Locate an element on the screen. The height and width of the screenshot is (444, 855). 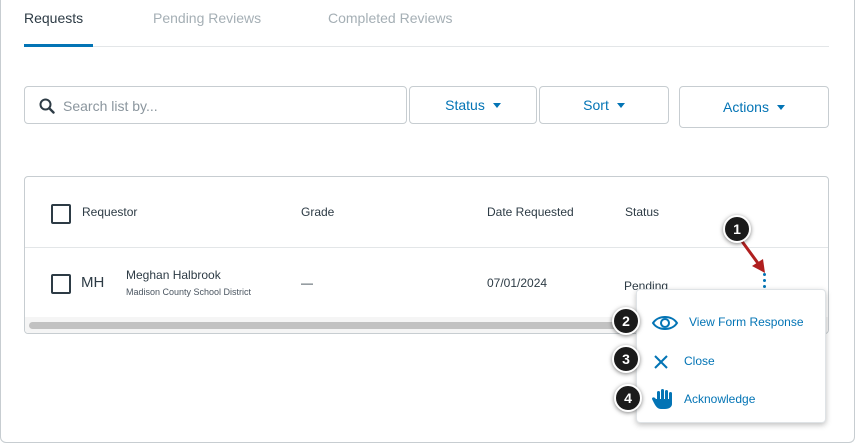
callout-badge: 3 is located at coordinates (626, 359).